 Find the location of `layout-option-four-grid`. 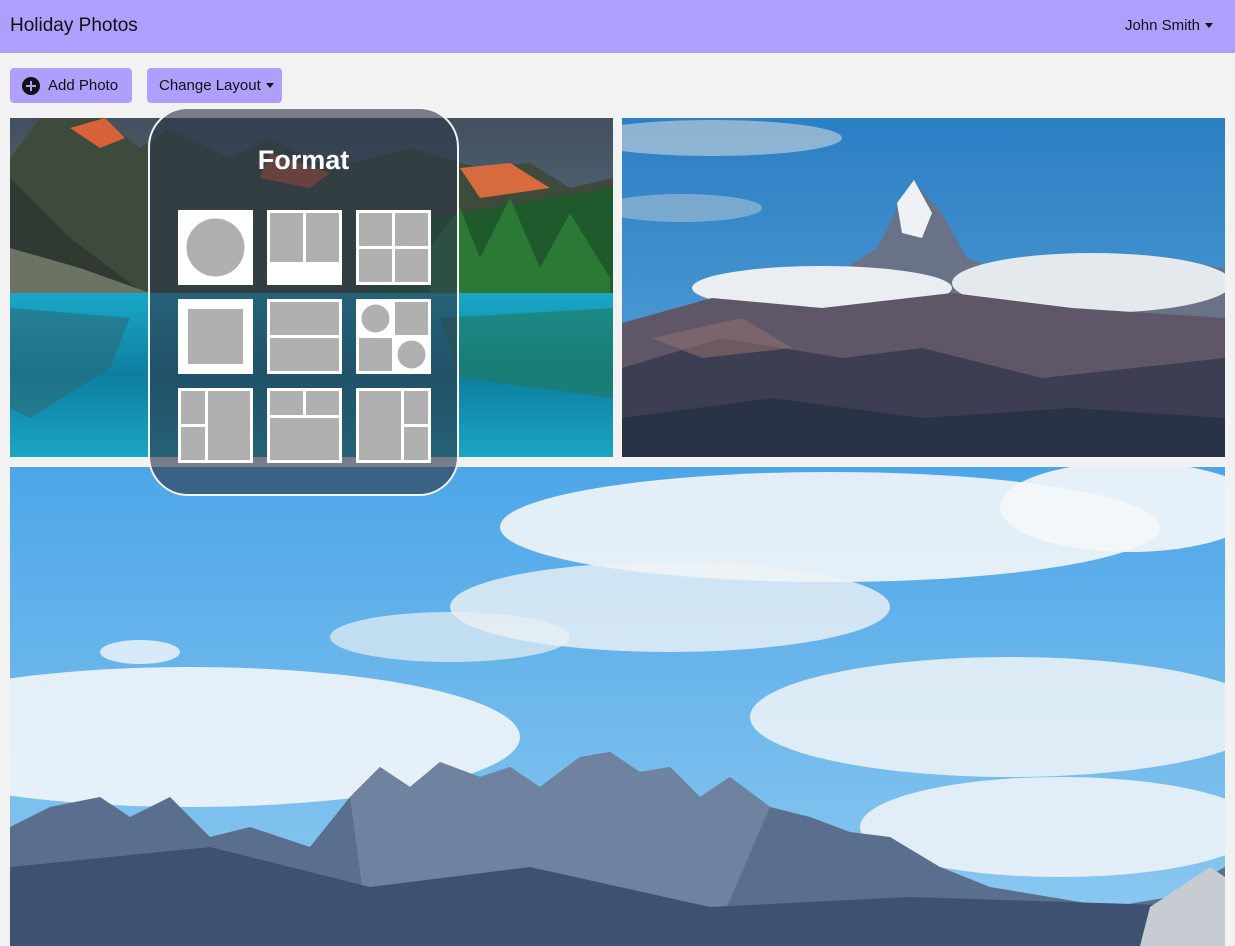

layout-option-four-grid is located at coordinates (393, 247).